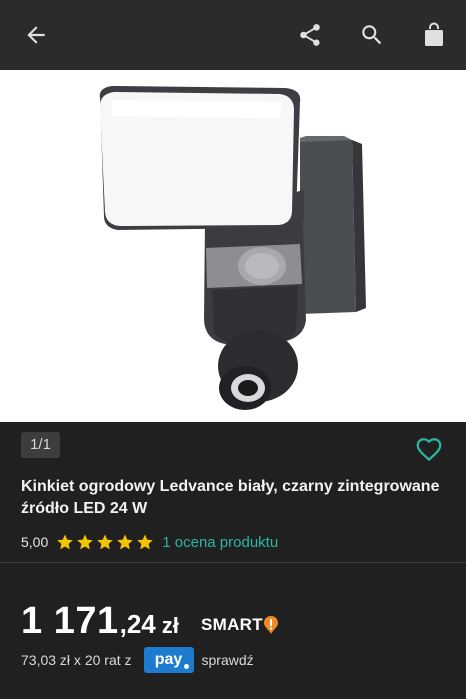 The image size is (466, 699). Describe the element at coordinates (434, 35) in the screenshot. I see `shopping-bag-icon` at that location.